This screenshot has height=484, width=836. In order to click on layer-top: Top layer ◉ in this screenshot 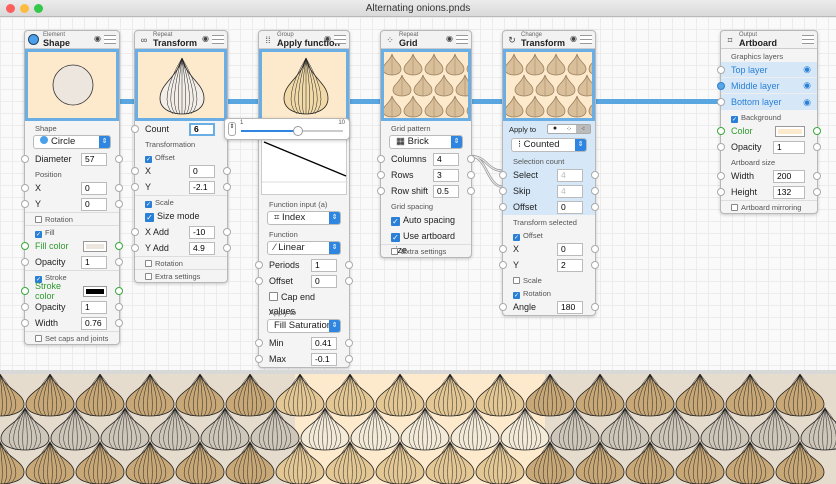, I will do `click(767, 70)`.